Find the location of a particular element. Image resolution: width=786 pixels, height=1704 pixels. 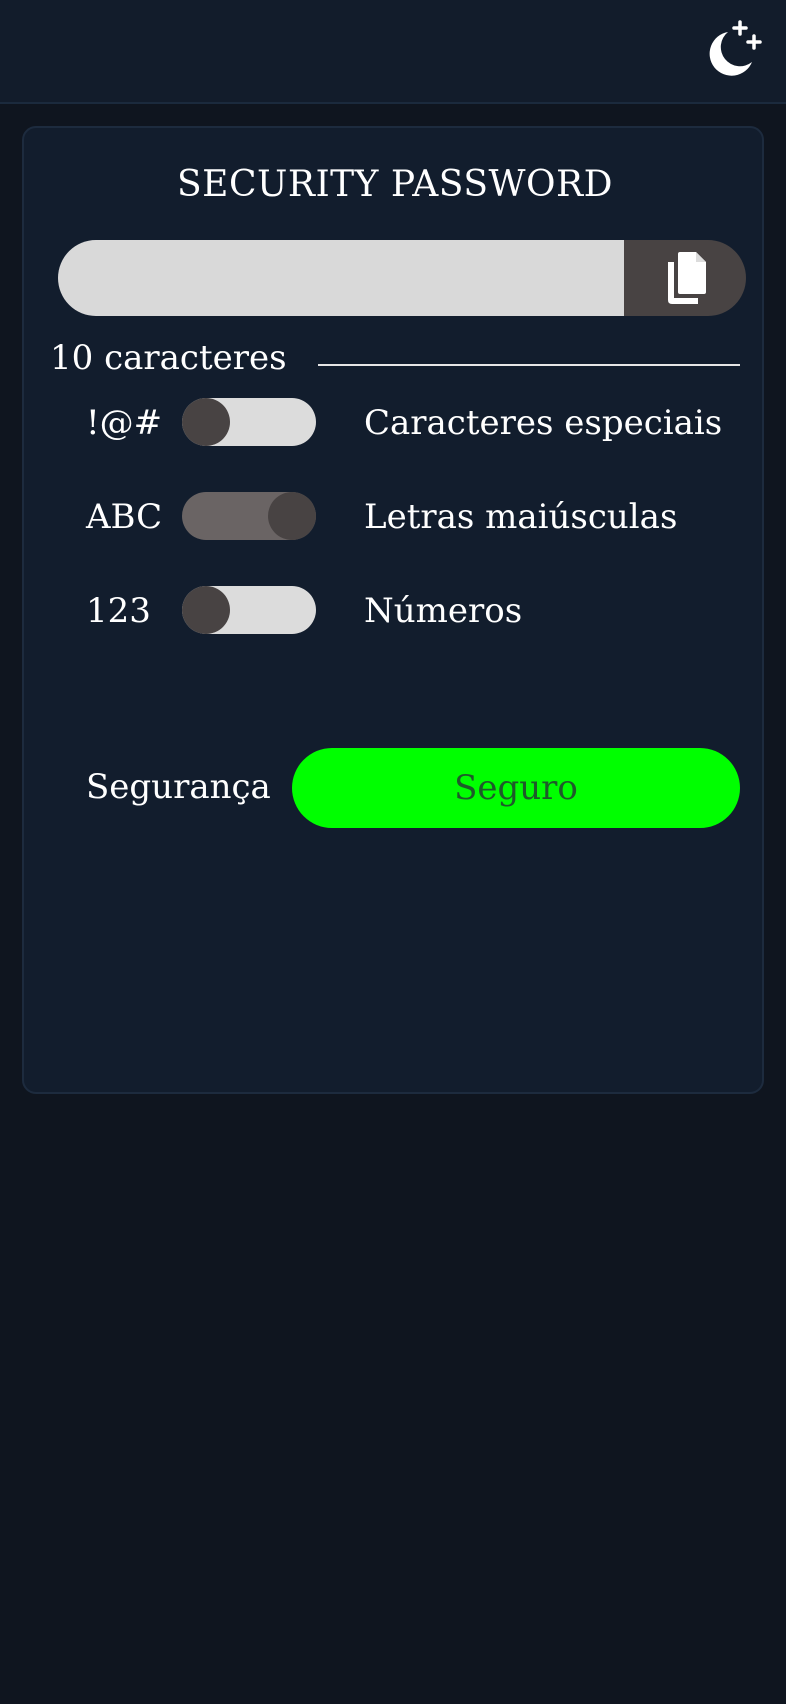

option-special-characters: !@# Caracteres especiais is located at coordinates (395, 423).